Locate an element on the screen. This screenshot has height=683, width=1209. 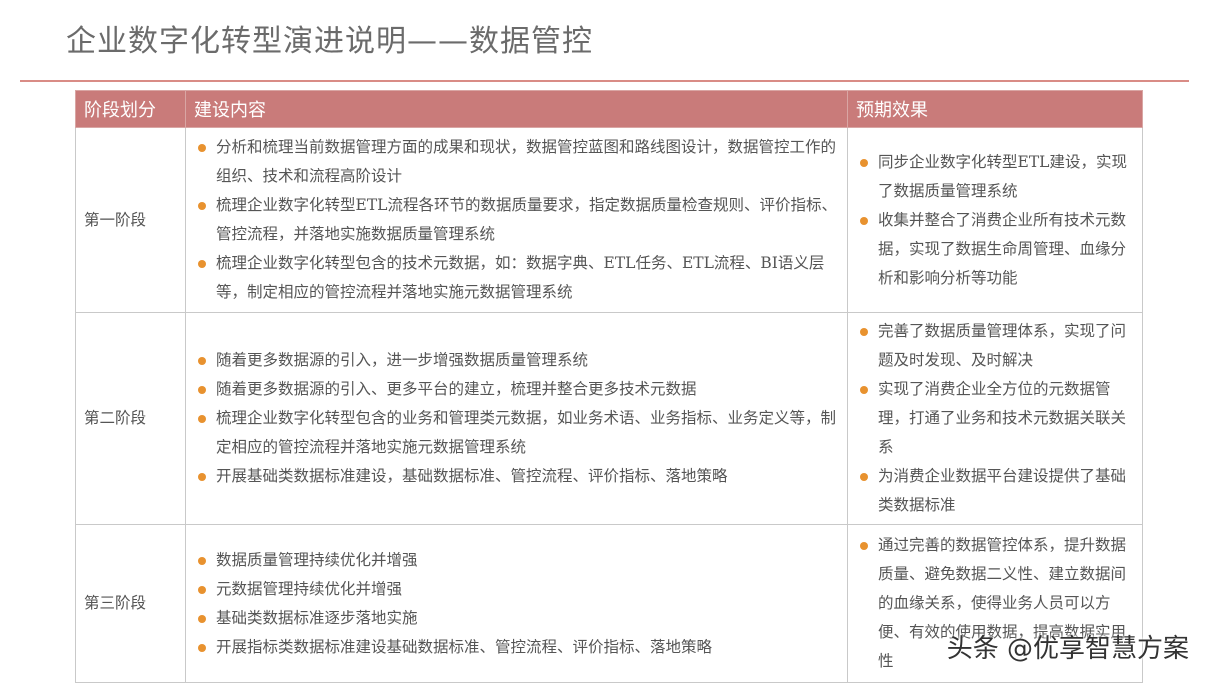
list-item: 实现了消费企业全方位的元数据管理，打通了业务和技术元数据关联关系 is located at coordinates (995, 418).